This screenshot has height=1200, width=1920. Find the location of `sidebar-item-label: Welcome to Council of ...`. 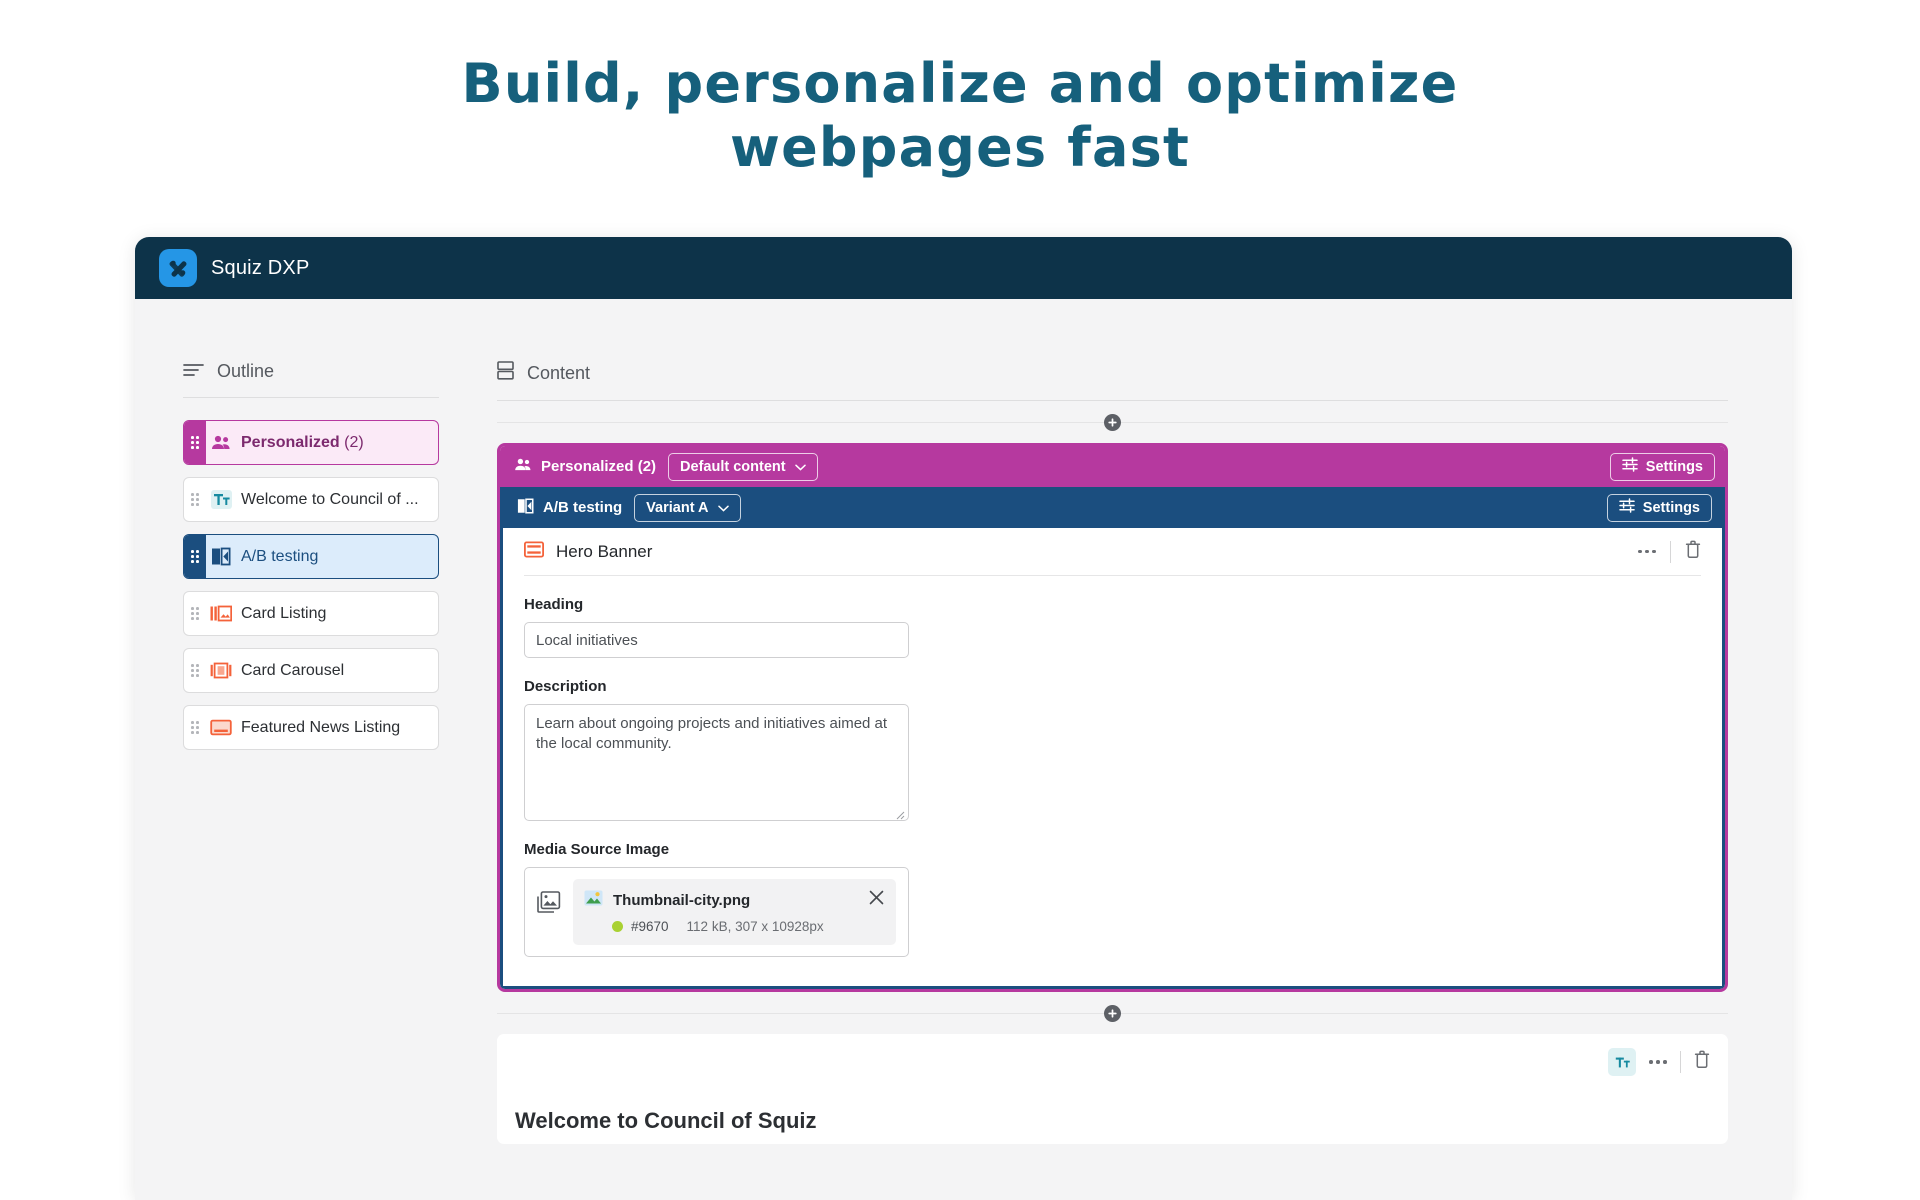

sidebar-item-label: Welcome to Council of ... is located at coordinates (330, 499).